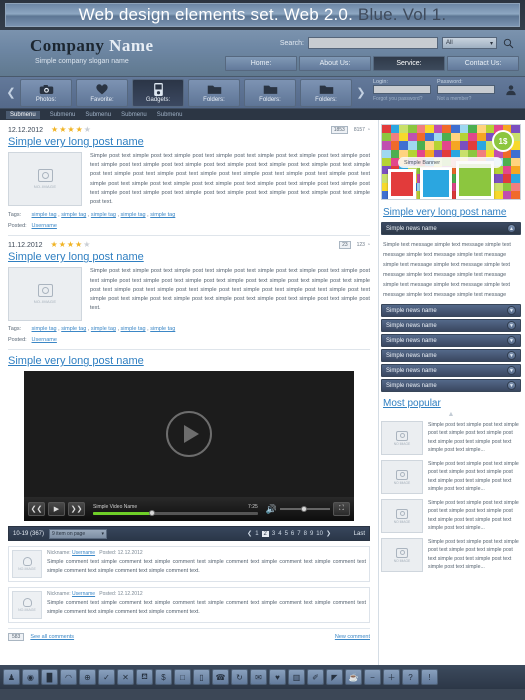 This screenshot has width=525, height=700. Describe the element at coordinates (125, 677) in the screenshot. I see `close-icon: ✕` at that location.